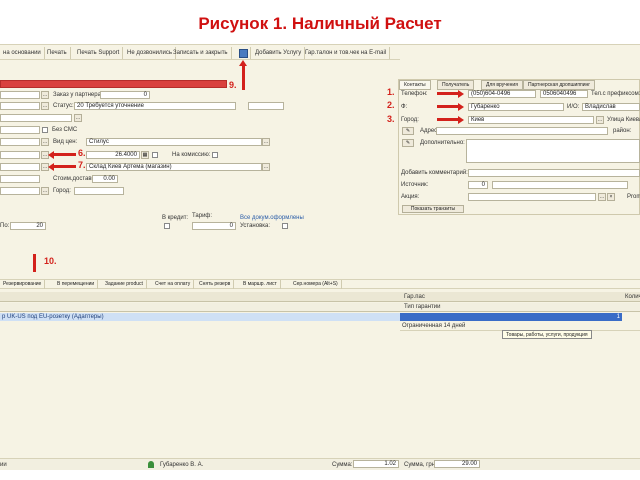 This screenshot has height=480, width=640. What do you see at coordinates (214, 226) in the screenshot?
I see `tariff-field: 0` at bounding box center [214, 226].